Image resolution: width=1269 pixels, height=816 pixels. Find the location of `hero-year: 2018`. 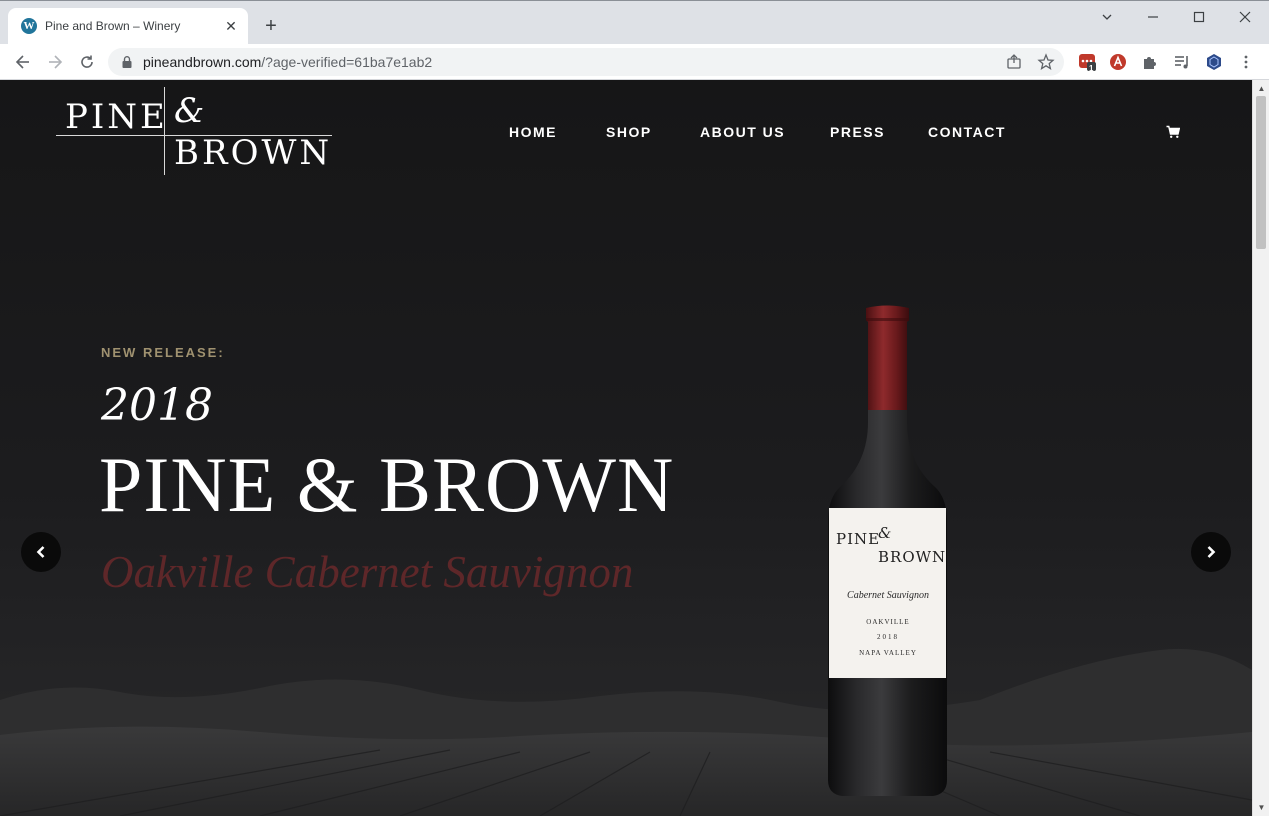

hero-year: 2018 is located at coordinates (157, 405).